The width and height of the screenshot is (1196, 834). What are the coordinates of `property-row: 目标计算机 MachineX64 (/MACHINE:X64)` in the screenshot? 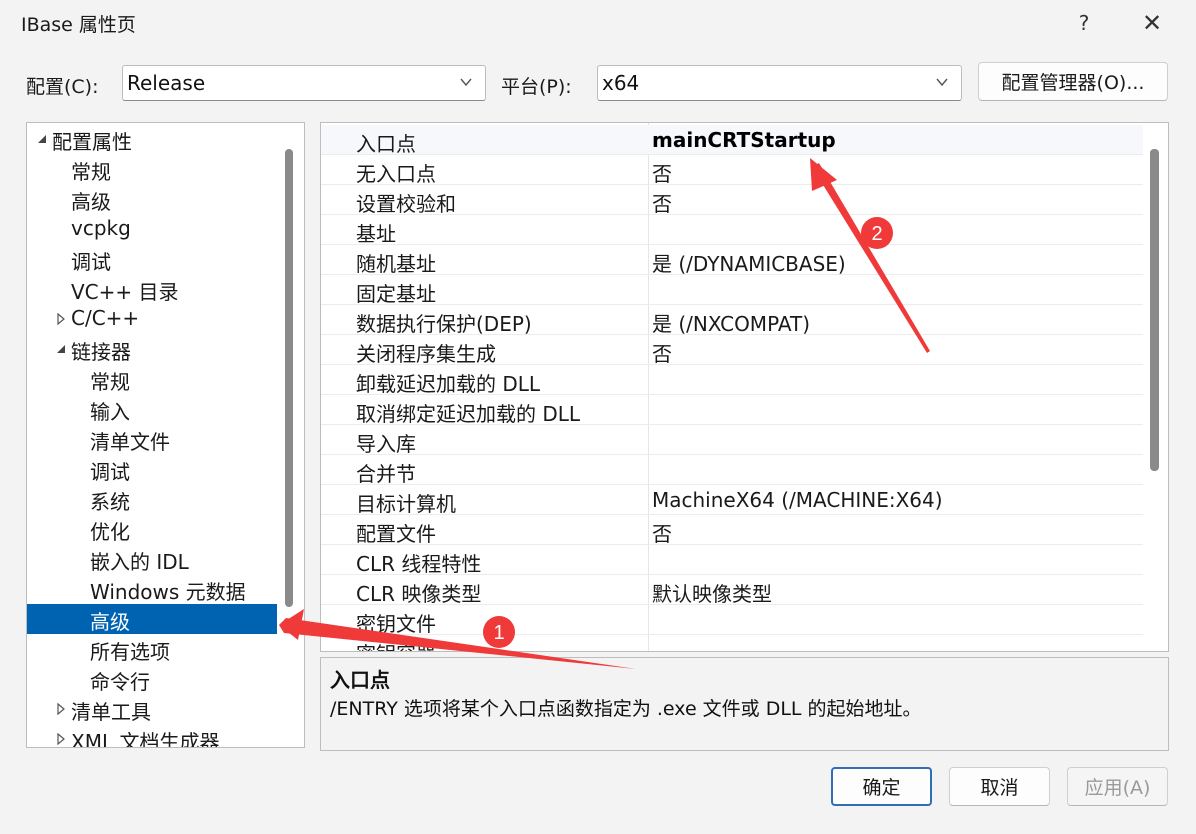 It's located at (732, 500).